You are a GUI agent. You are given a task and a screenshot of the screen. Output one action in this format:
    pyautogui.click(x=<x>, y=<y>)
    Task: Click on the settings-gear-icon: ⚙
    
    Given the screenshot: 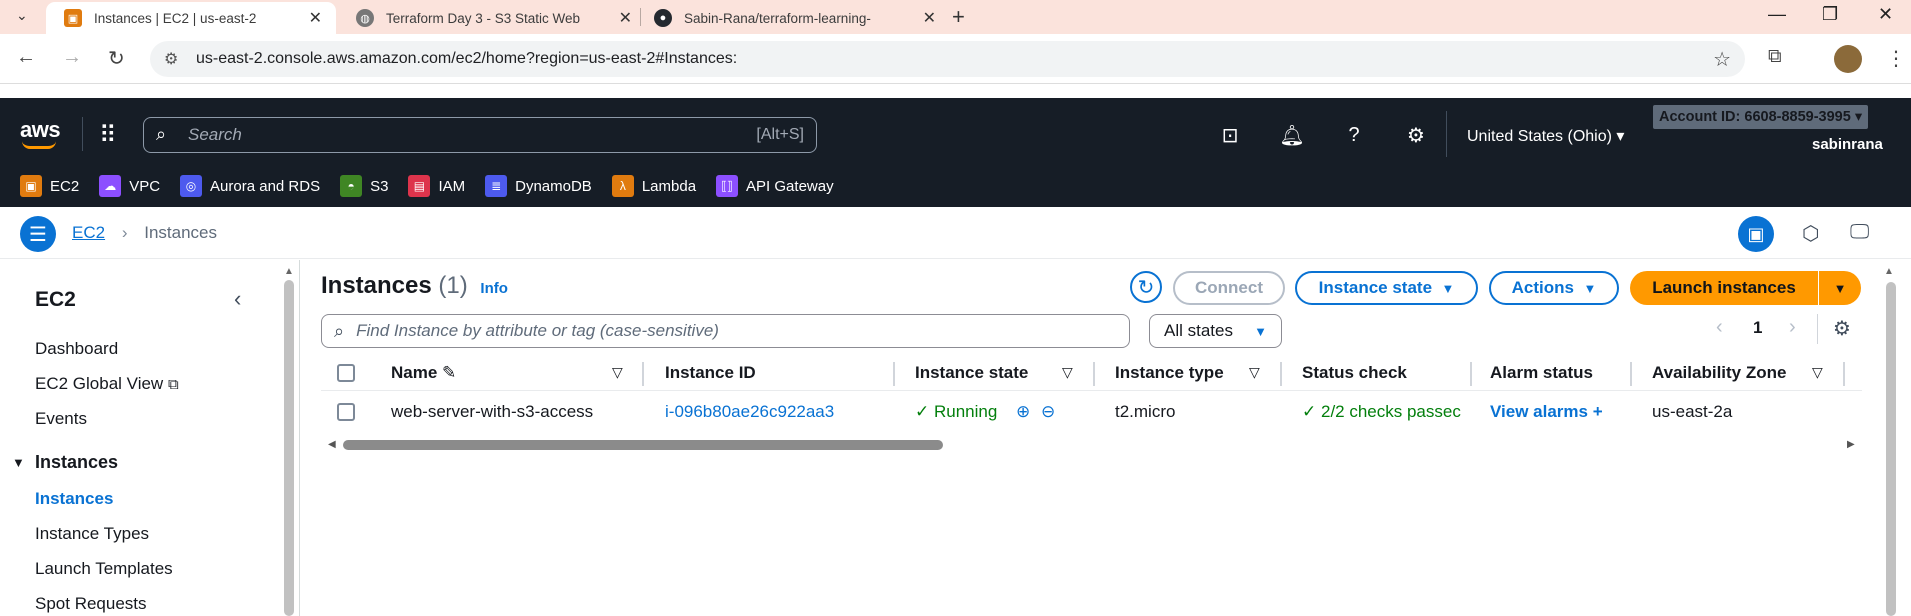 What is the action you would take?
    pyautogui.click(x=1416, y=135)
    